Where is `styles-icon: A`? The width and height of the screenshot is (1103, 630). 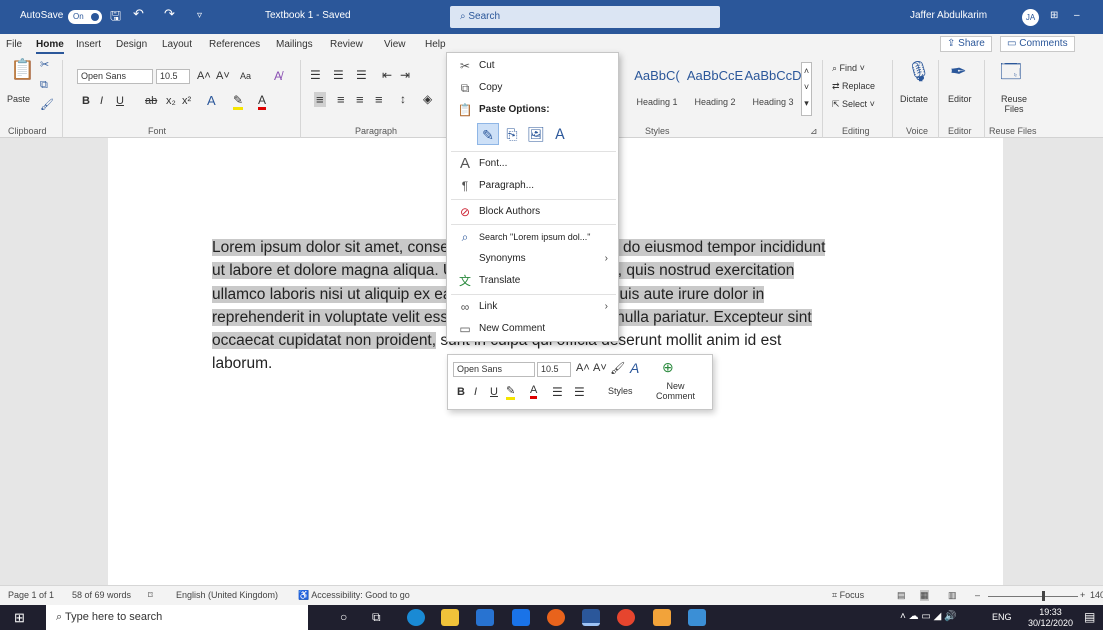 styles-icon: A is located at coordinates (634, 368).